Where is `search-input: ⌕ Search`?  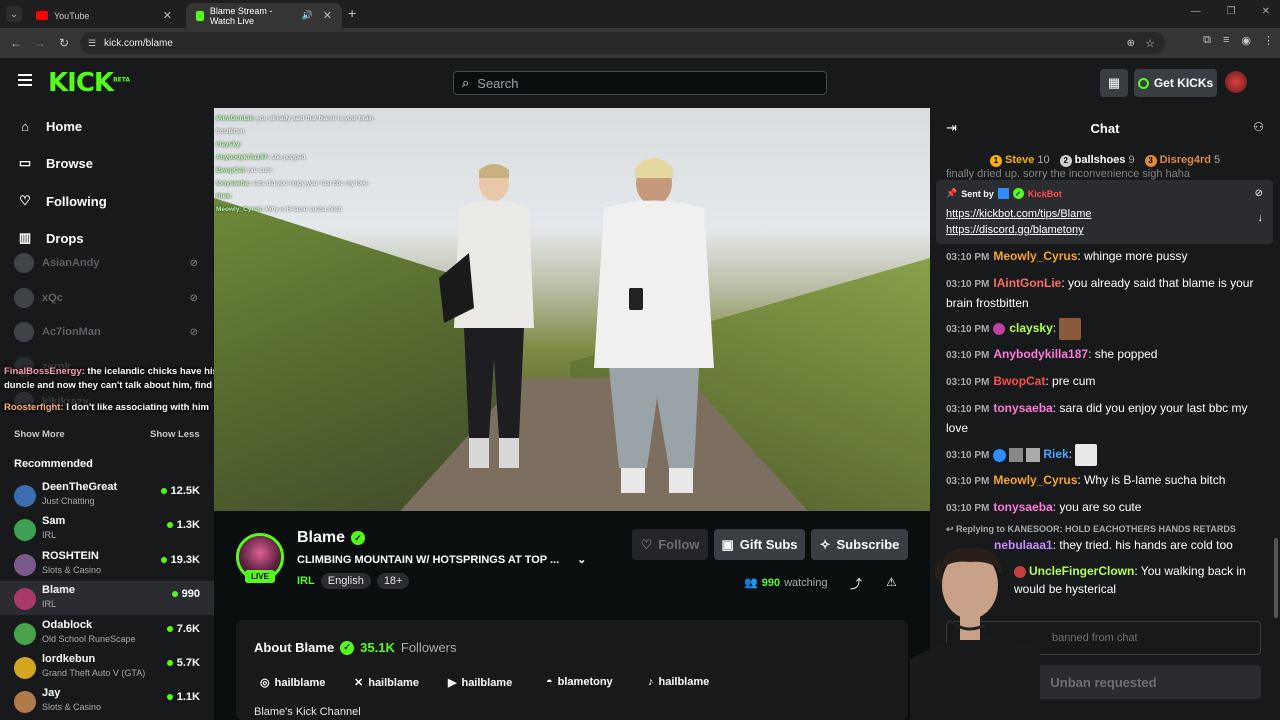
search-input: ⌕ Search is located at coordinates (640, 83).